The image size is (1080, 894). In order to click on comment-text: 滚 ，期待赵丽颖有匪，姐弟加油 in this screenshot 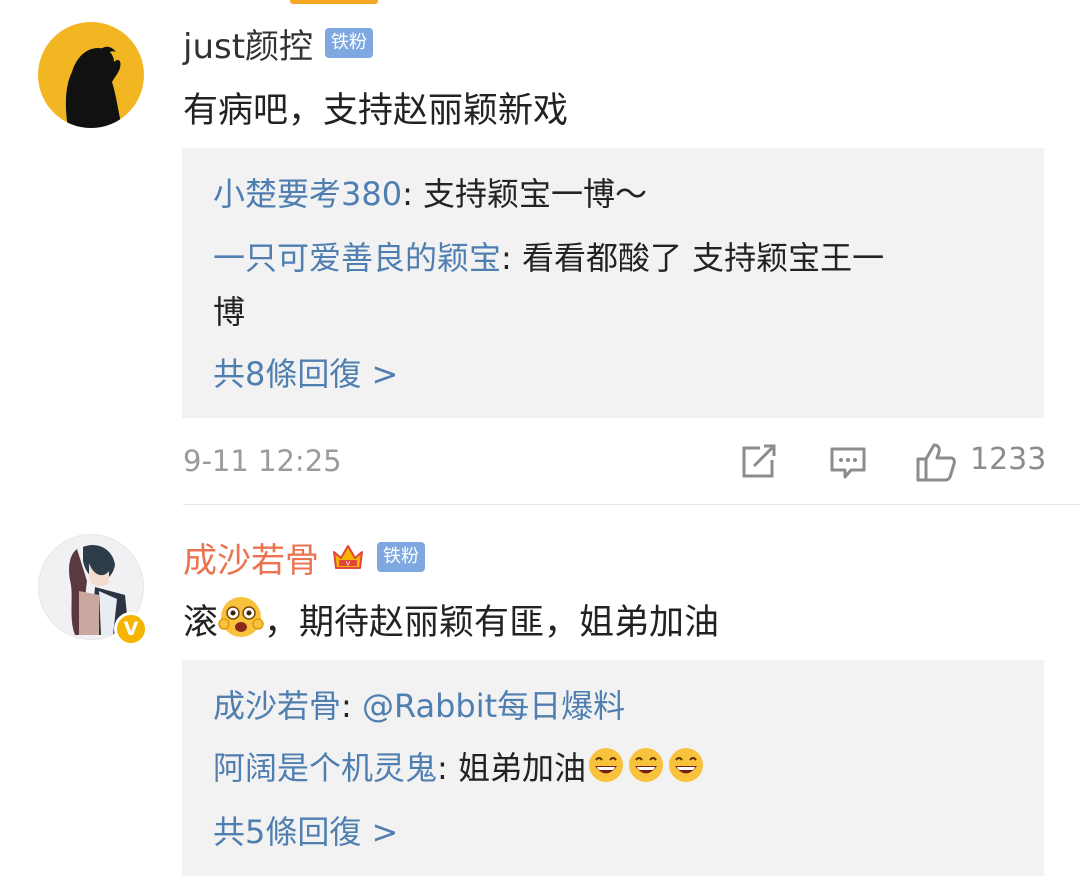, I will do `click(451, 621)`.